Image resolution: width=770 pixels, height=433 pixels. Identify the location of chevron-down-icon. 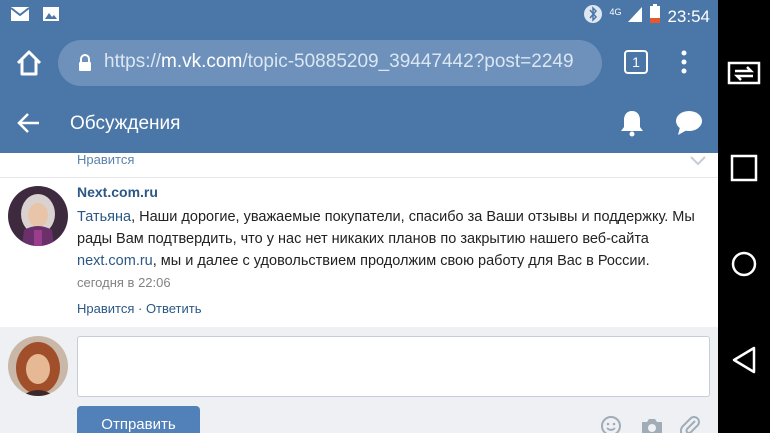
(698, 162).